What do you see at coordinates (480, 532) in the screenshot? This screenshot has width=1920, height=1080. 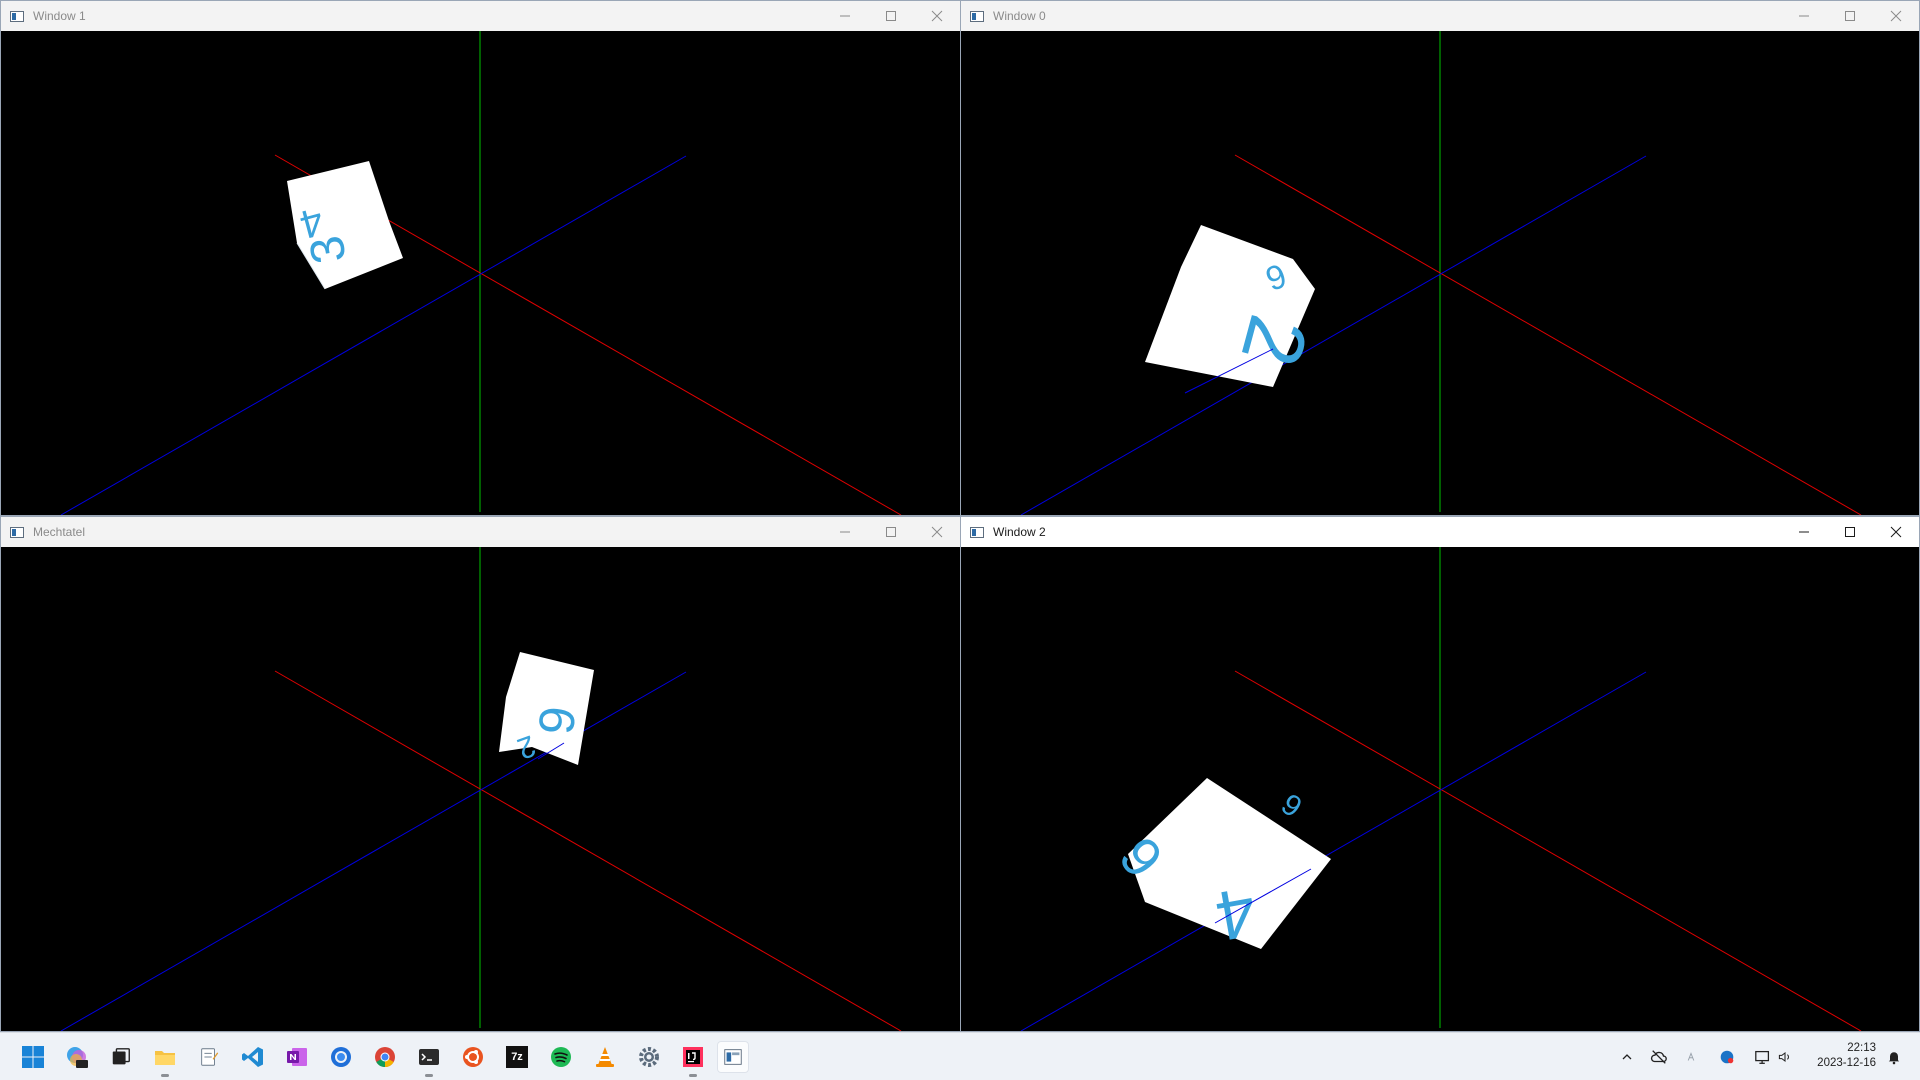 I see `mechtatel-titlebar: Mechtatel` at bounding box center [480, 532].